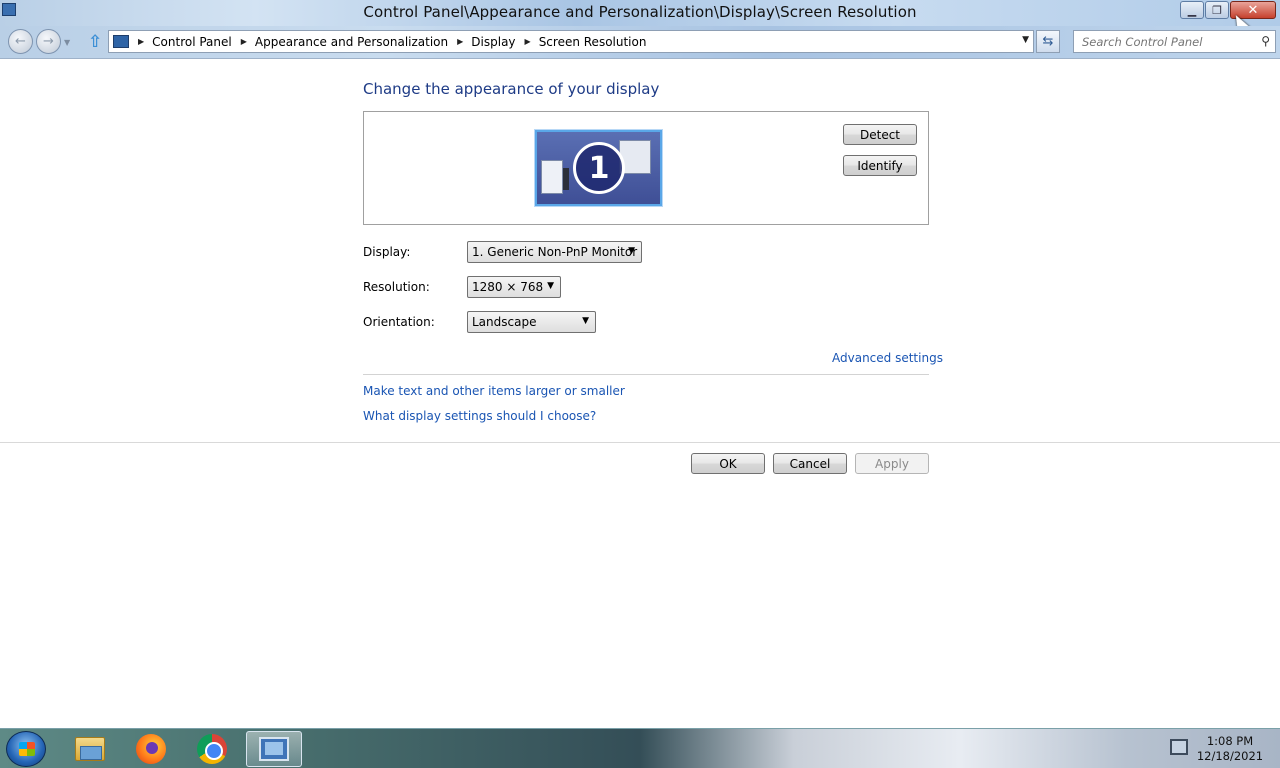 Image resolution: width=1280 pixels, height=768 pixels. I want to click on close-icon: ✕, so click(1253, 10).